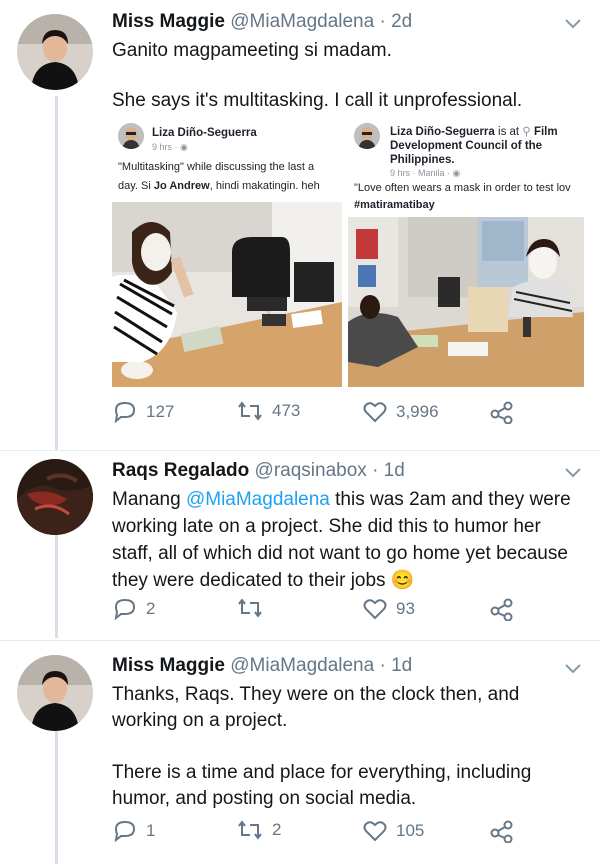 This screenshot has height=864, width=600. What do you see at coordinates (393, 831) in the screenshot?
I see `like-button: 105` at bounding box center [393, 831].